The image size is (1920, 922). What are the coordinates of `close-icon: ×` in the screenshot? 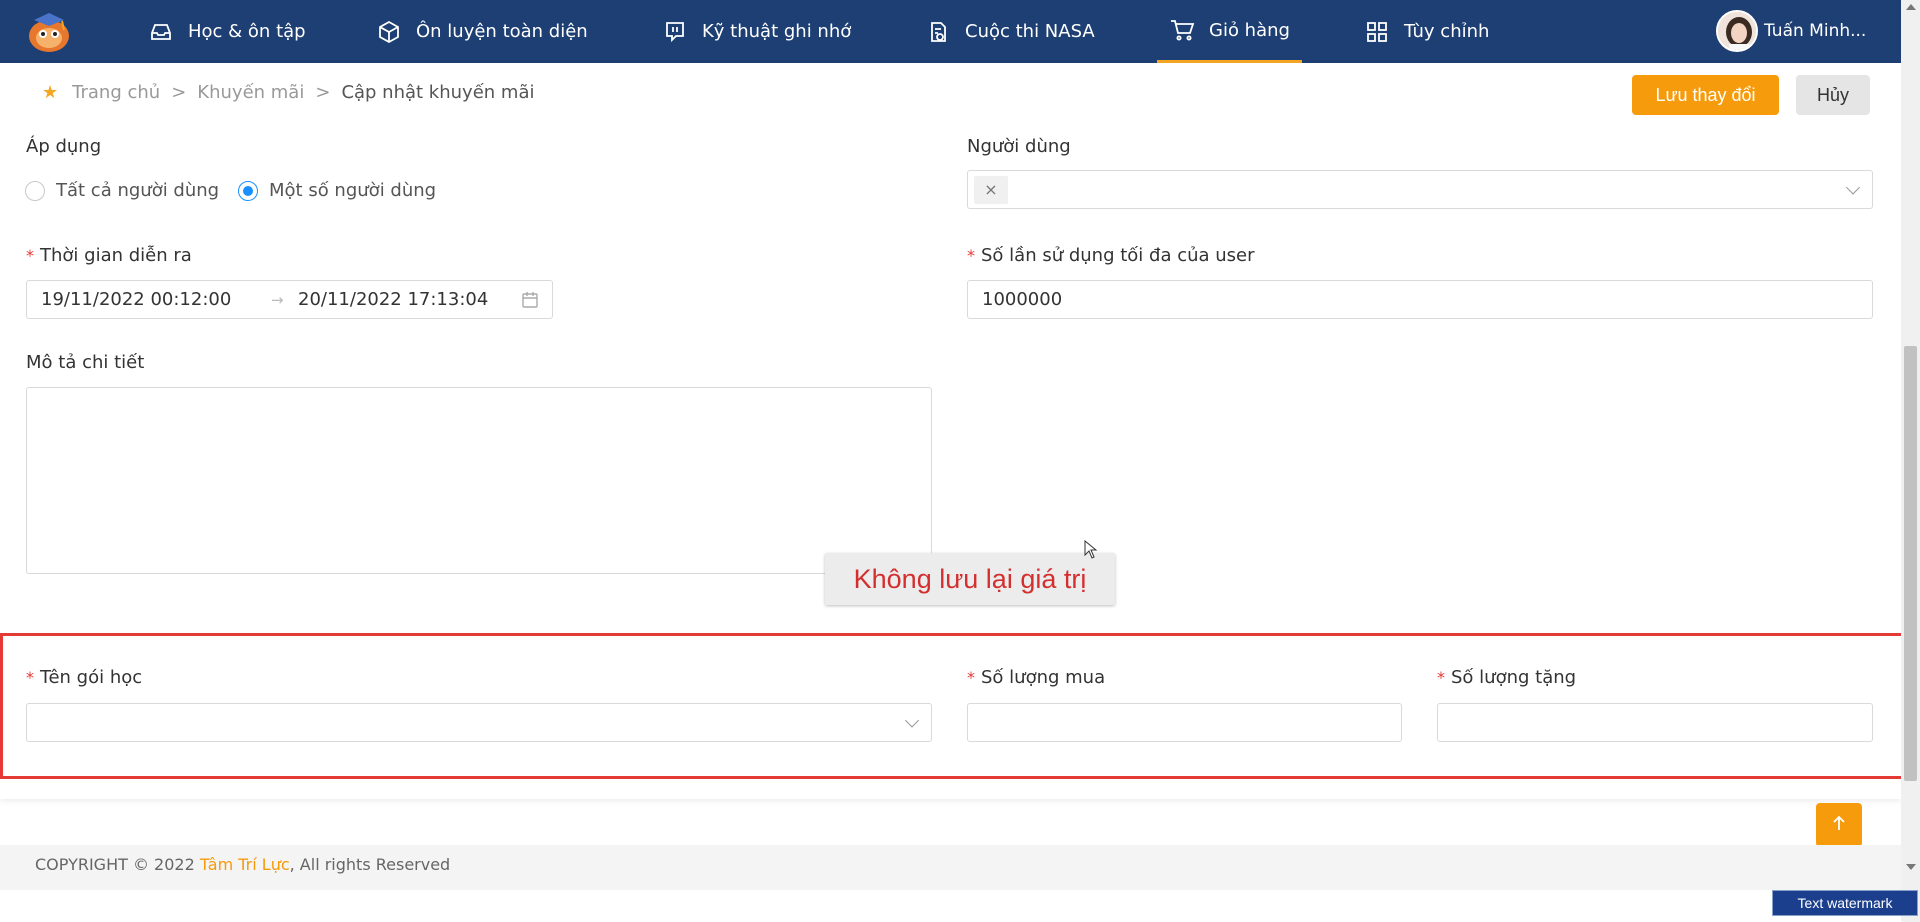 It's located at (990, 189).